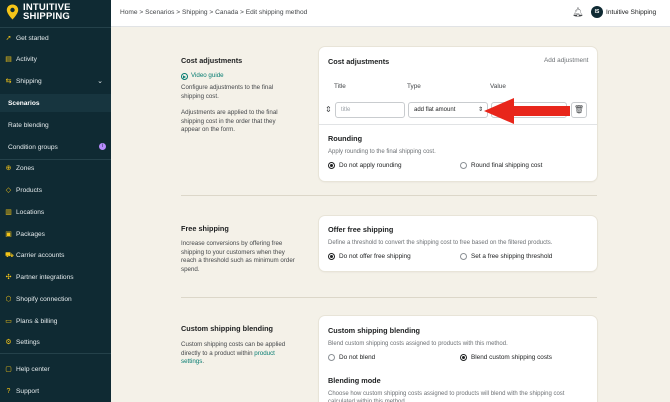 The width and height of the screenshot is (670, 402). Describe the element at coordinates (8, 212) in the screenshot. I see `locations-icon: ▥` at that location.